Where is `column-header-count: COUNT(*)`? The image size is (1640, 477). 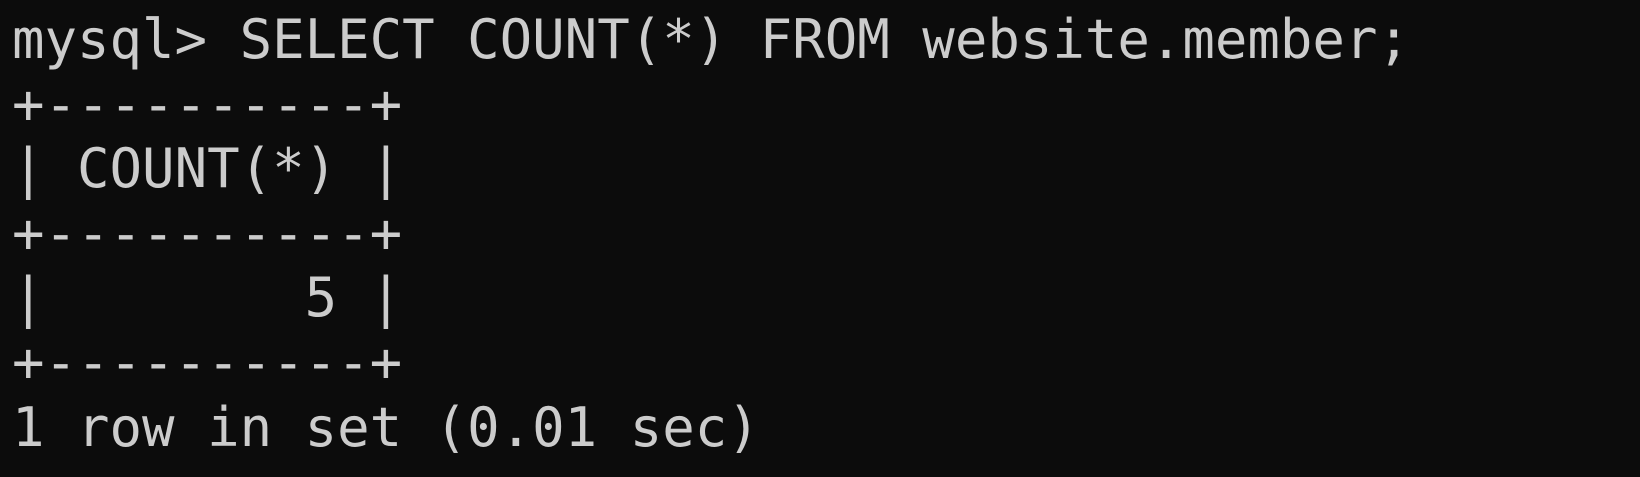
column-header-count: COUNT(*) is located at coordinates (207, 169).